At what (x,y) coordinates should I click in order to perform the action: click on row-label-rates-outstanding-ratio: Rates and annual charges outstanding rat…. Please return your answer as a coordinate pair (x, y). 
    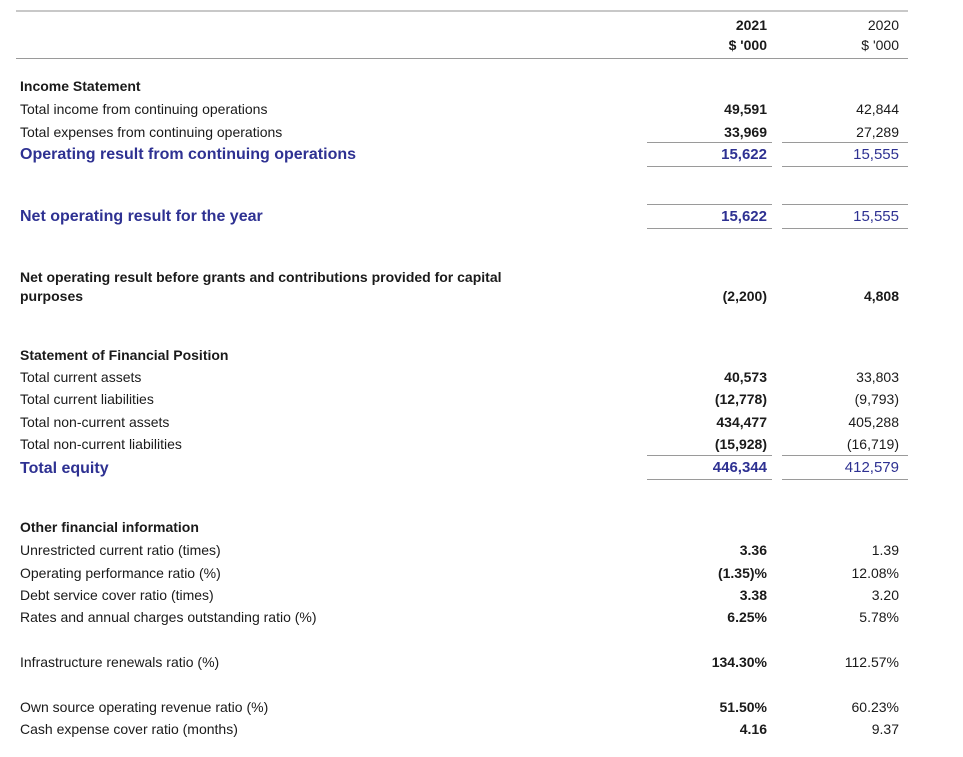
    Looking at the image, I should click on (168, 617).